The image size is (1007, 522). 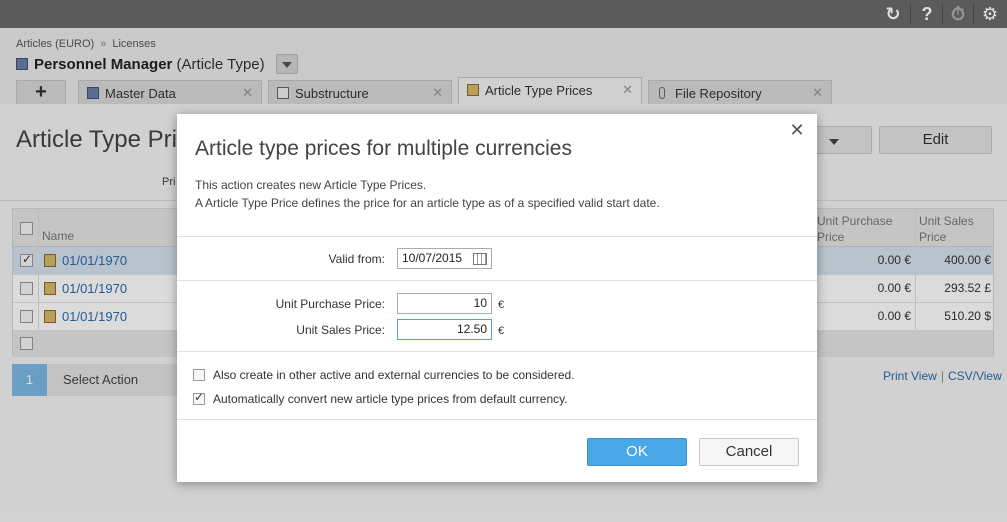 I want to click on unit-sales-price-label: Unit Sales Price:, so click(x=340, y=330).